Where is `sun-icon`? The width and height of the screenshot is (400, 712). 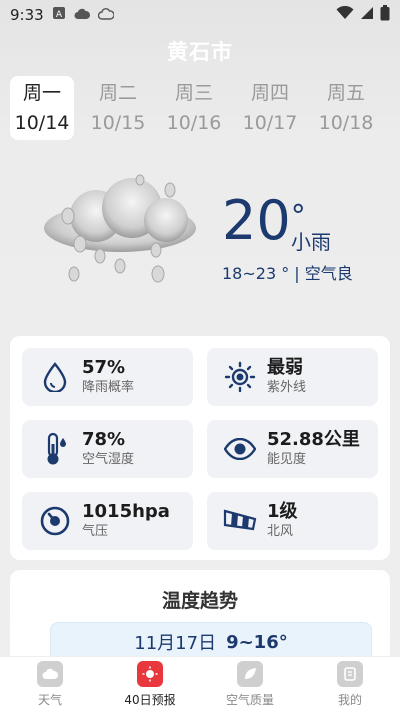 sun-icon is located at coordinates (240, 377).